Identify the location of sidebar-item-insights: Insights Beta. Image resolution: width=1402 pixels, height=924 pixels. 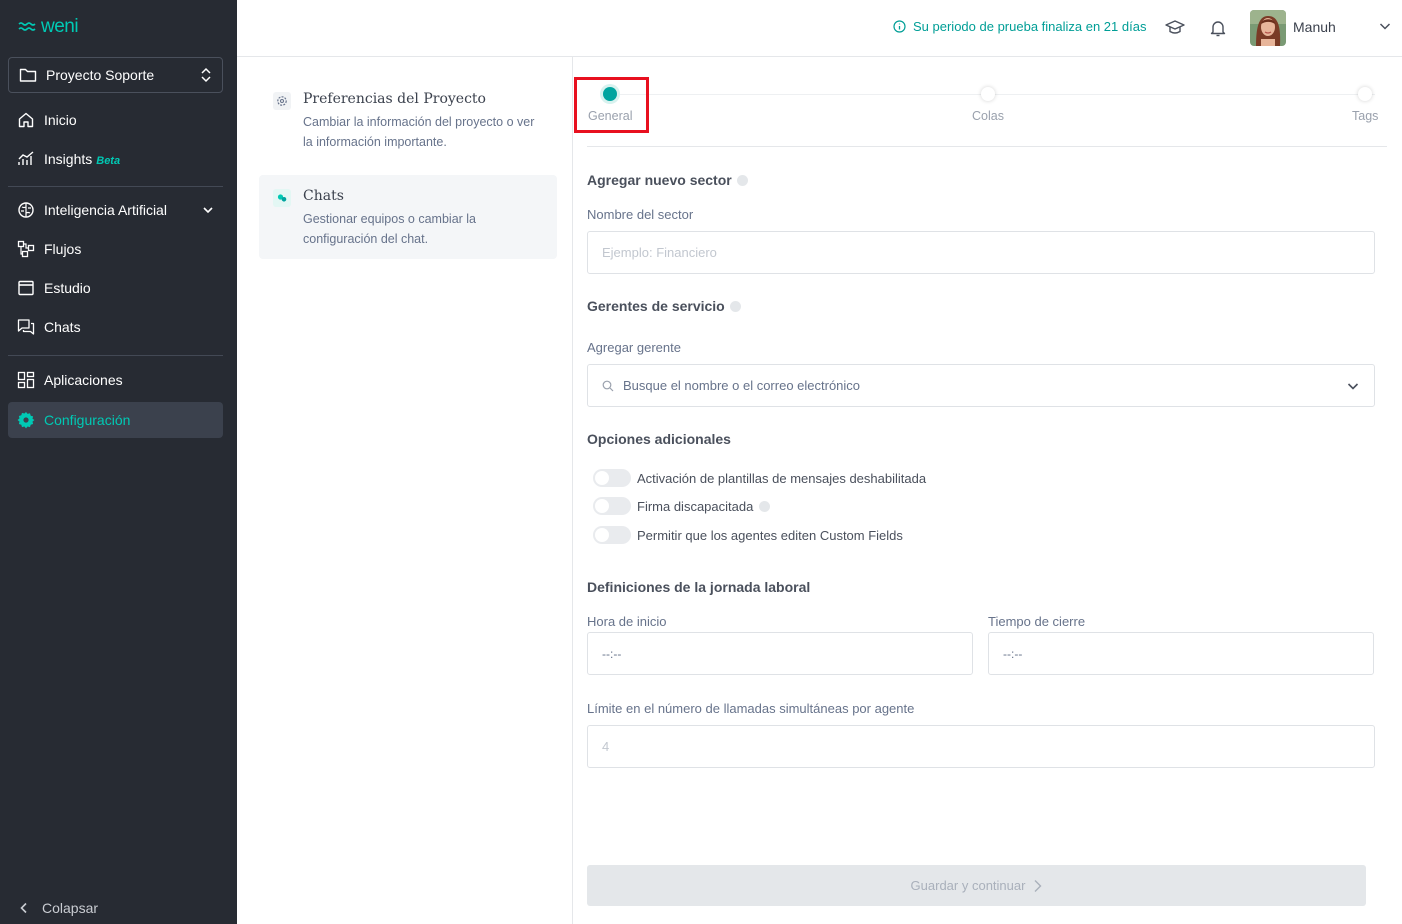
(115, 159).